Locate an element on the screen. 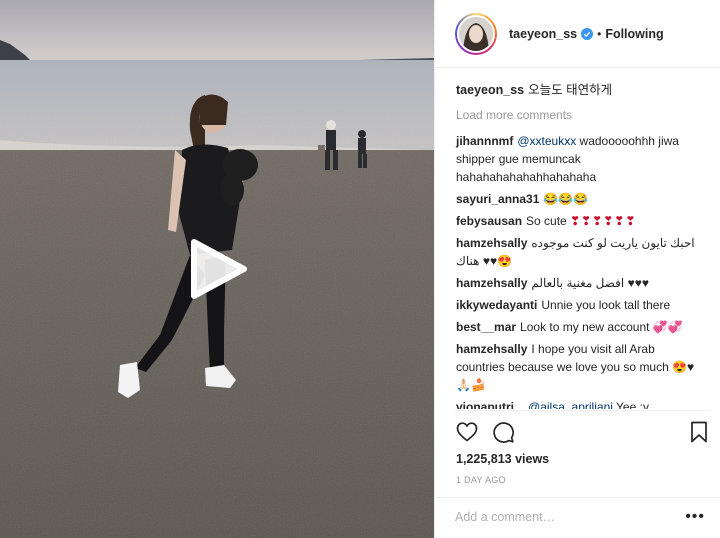 The height and width of the screenshot is (538, 720). heart-icon is located at coordinates (467, 432).